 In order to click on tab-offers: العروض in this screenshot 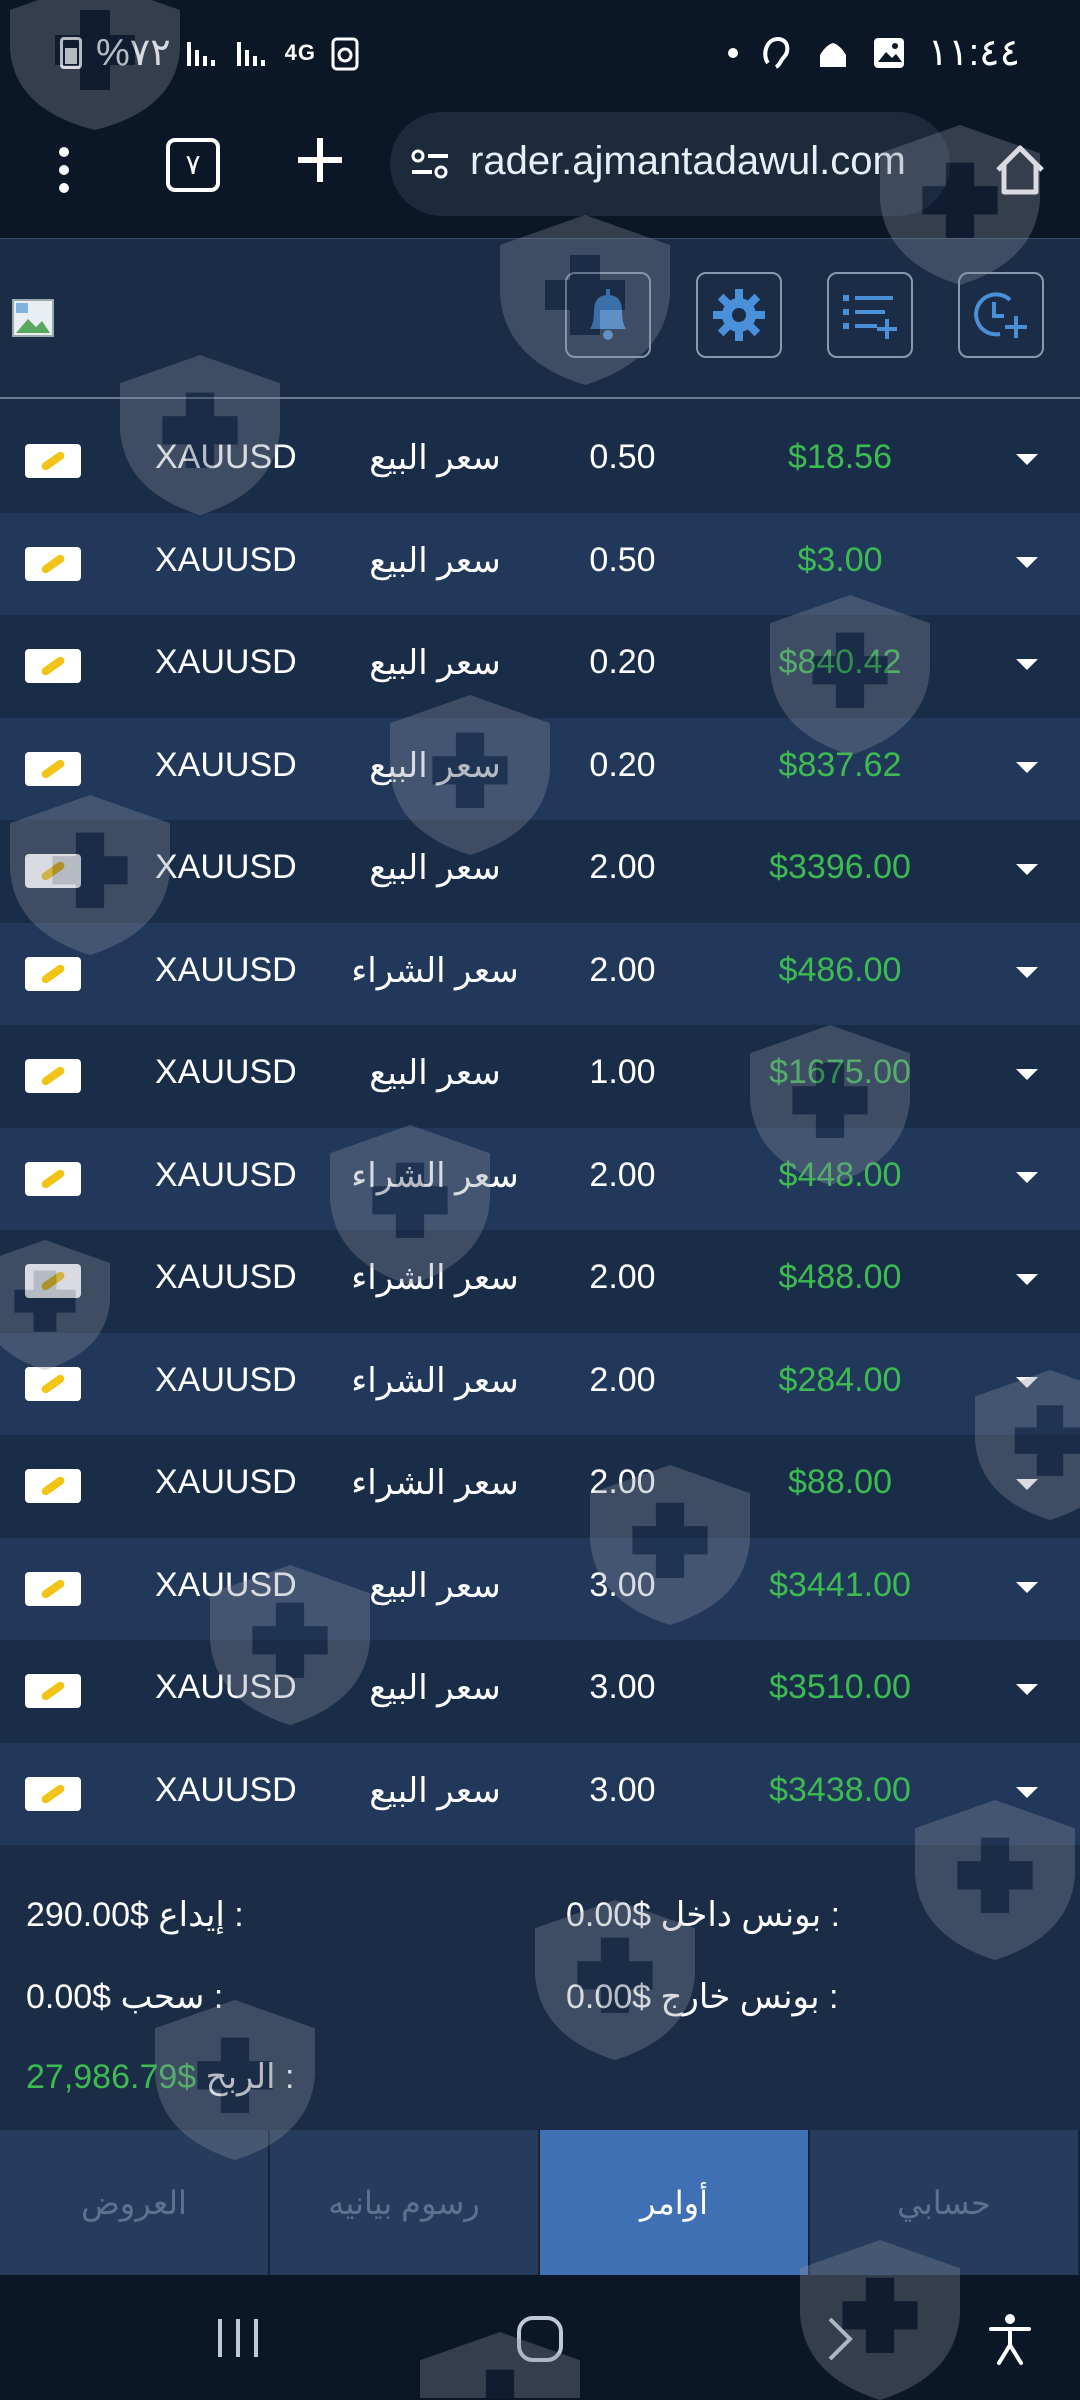, I will do `click(135, 2202)`.